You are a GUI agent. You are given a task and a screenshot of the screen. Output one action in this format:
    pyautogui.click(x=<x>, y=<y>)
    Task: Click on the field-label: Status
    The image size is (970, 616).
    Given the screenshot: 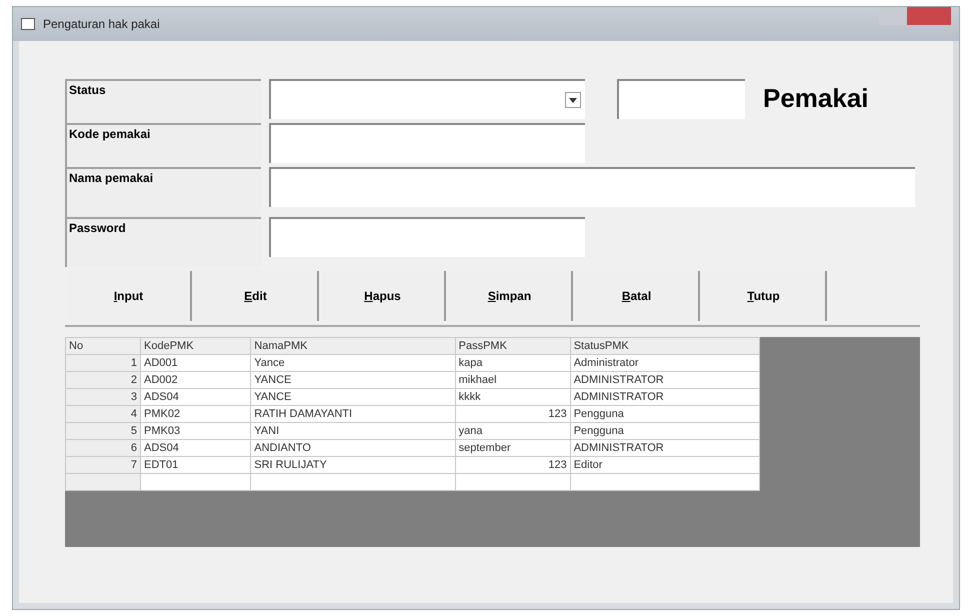 What is the action you would take?
    pyautogui.click(x=163, y=101)
    